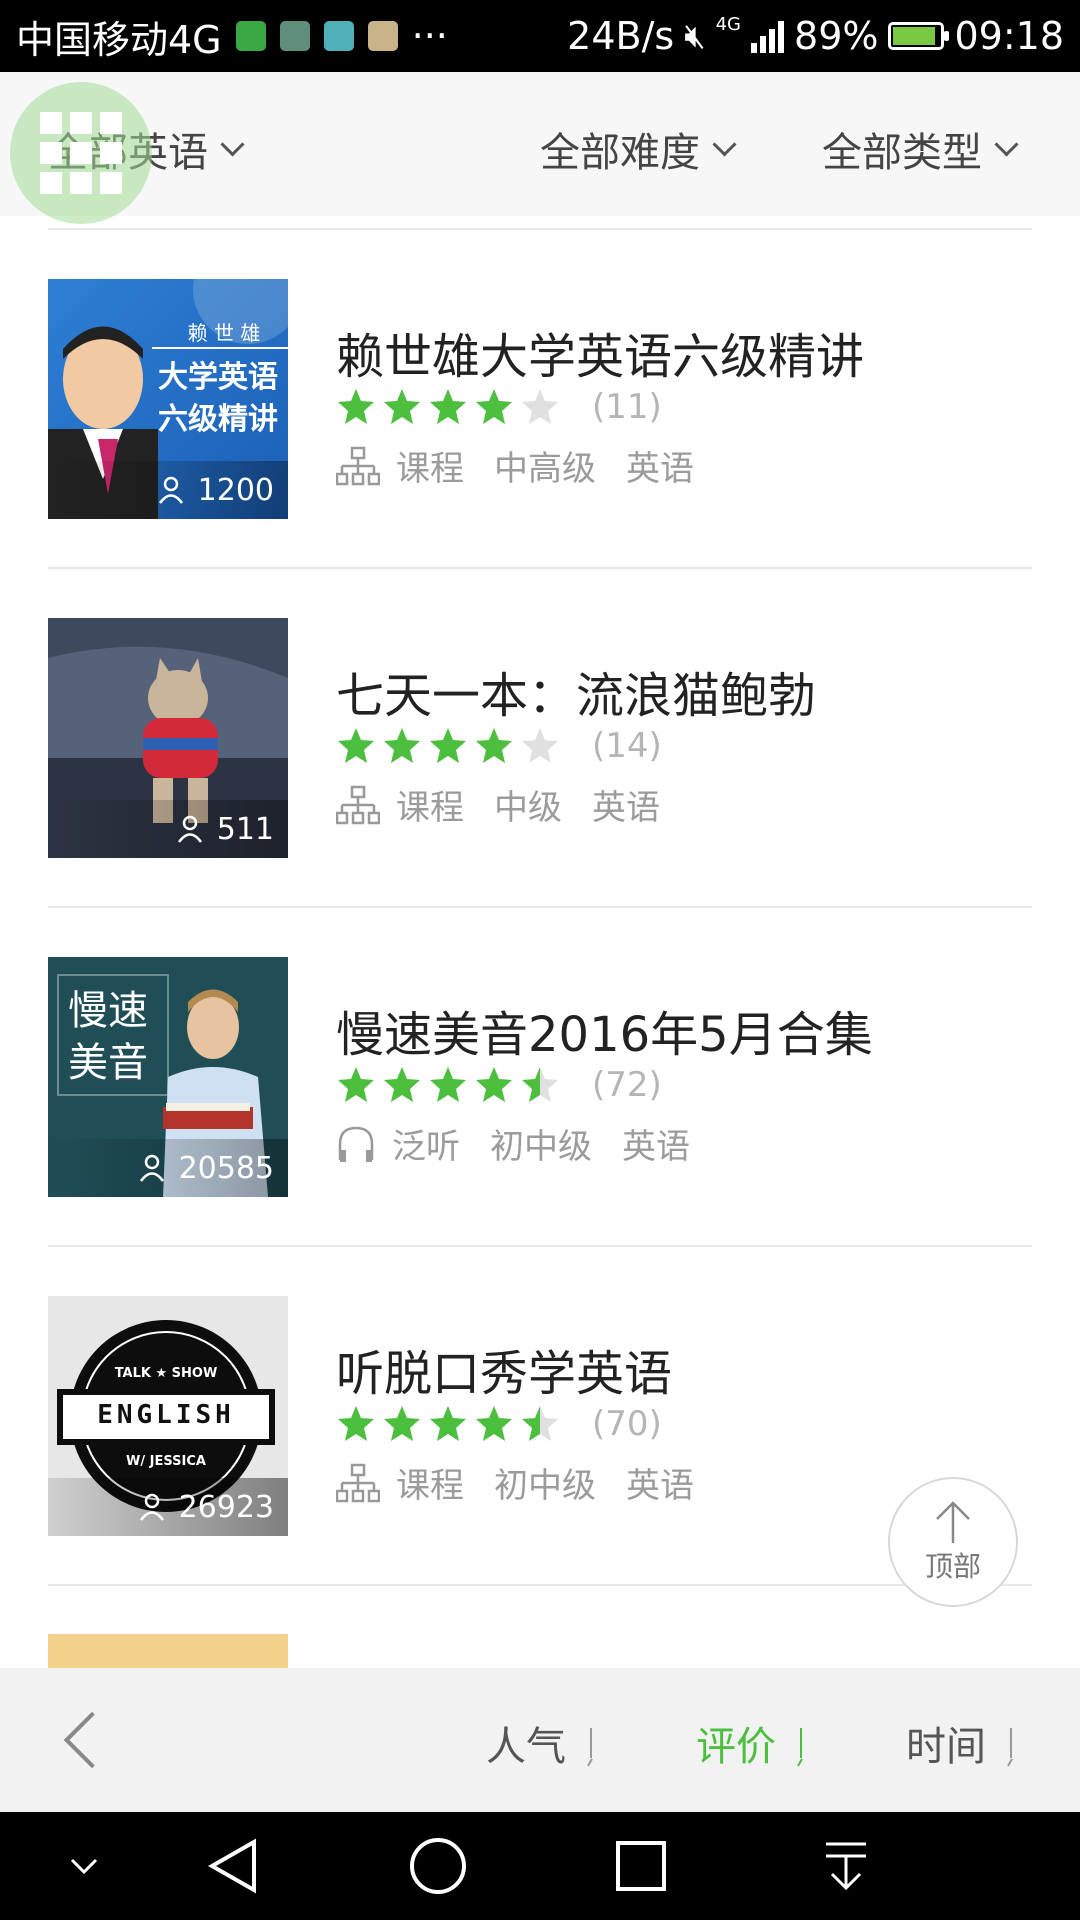  I want to click on grid-icon, so click(81, 153).